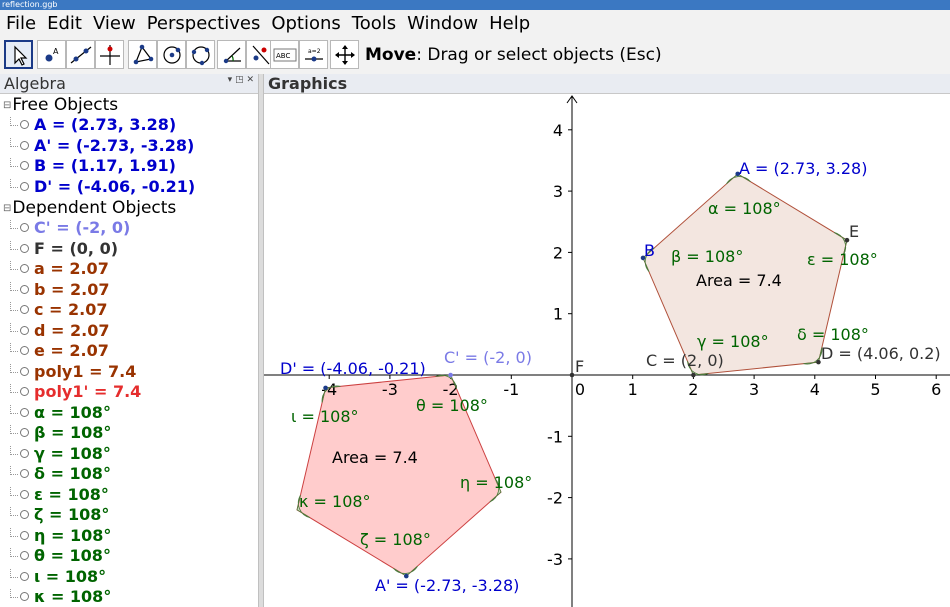 This screenshot has height=607, width=950. I want to click on algebra-item-text: C' = (-2, 0), so click(82, 227).